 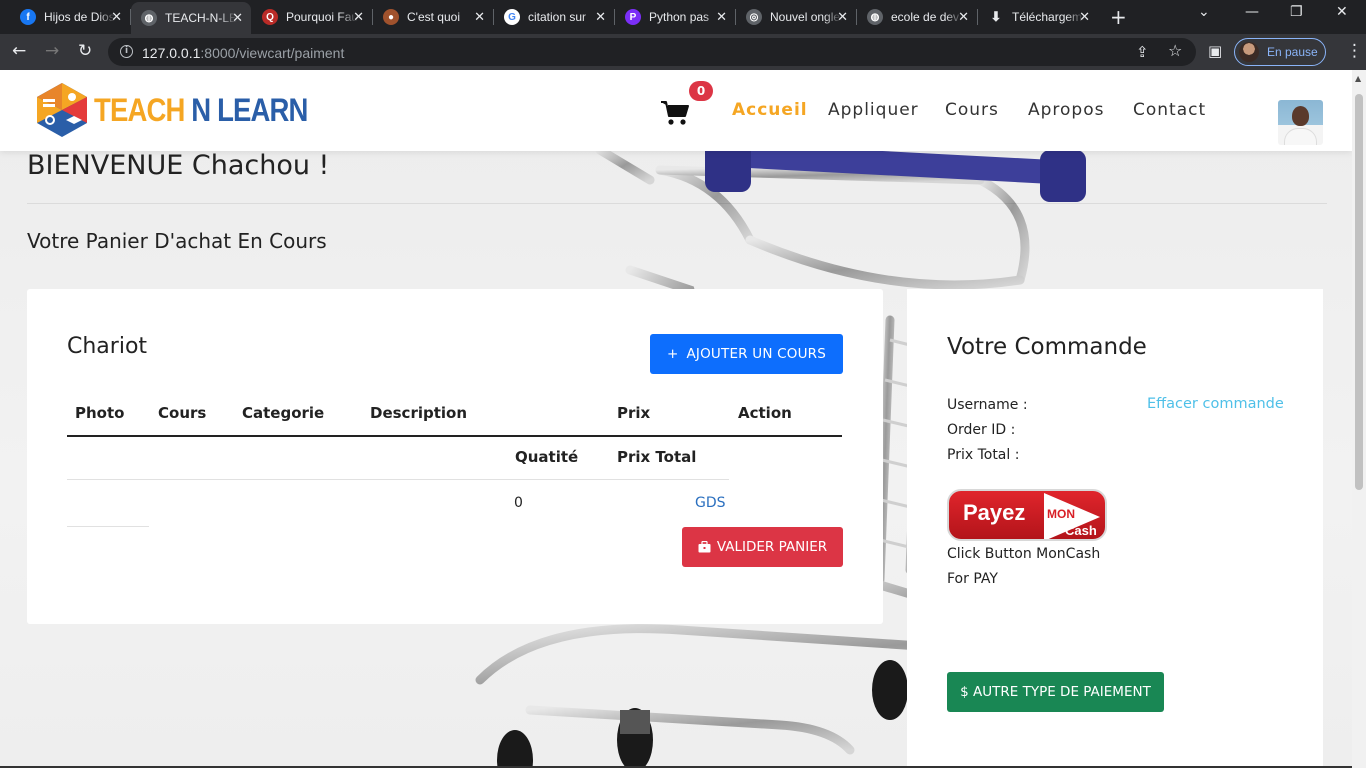 I want to click on browser-tab: Q Pourquoi Faut-il ✕, so click(x=312, y=17).